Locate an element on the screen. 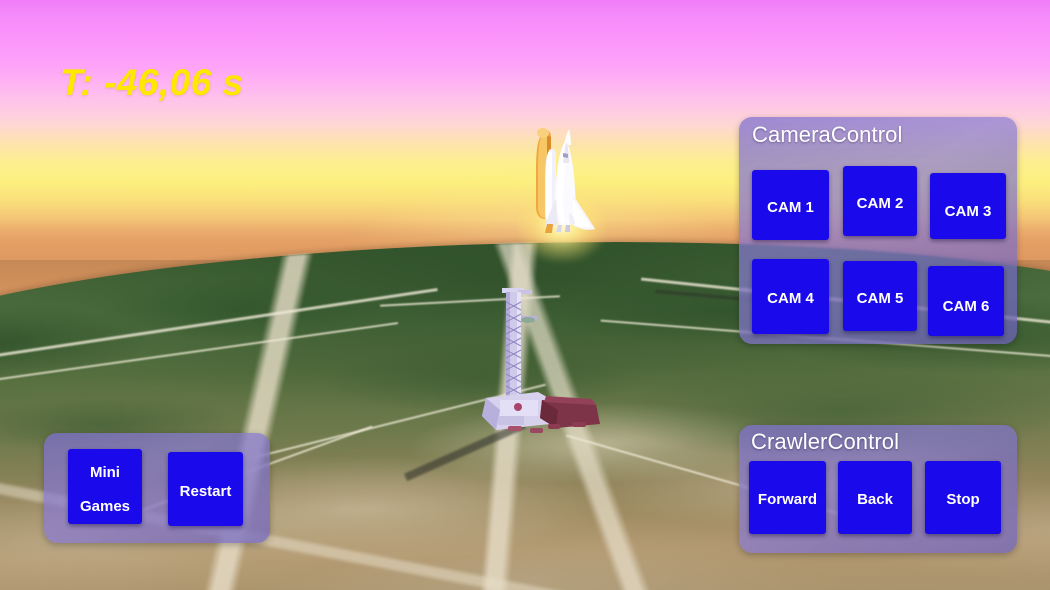 The image size is (1050, 590). camera-button-cam-6: CAM 6 is located at coordinates (966, 301).